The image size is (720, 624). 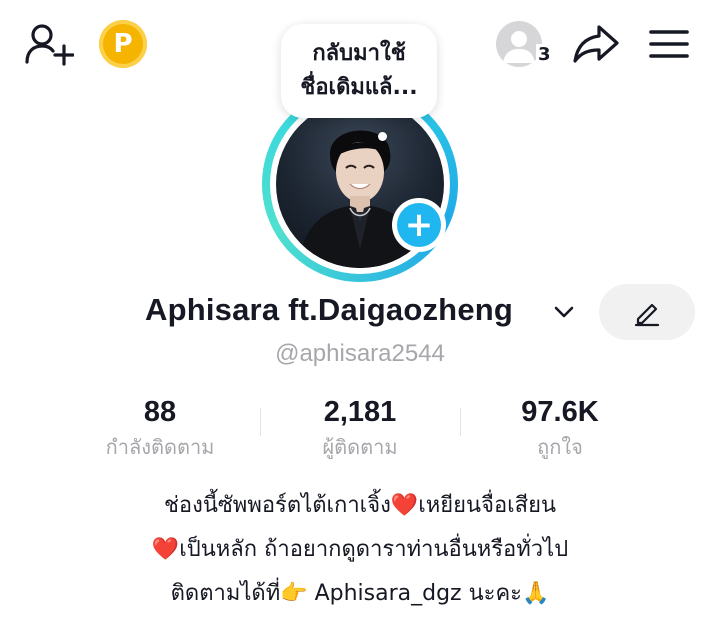 I want to click on plus-icon: +, so click(x=419, y=225).